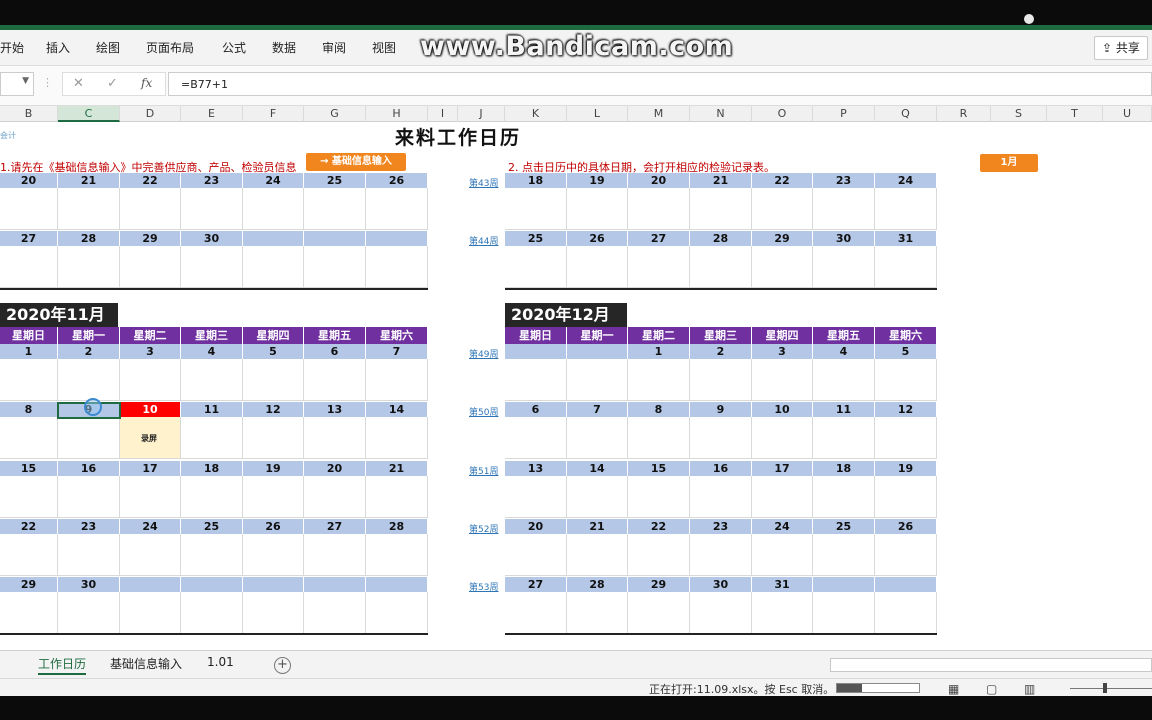 The width and height of the screenshot is (1152, 720). I want to click on upper-right-date: 26, so click(597, 238).